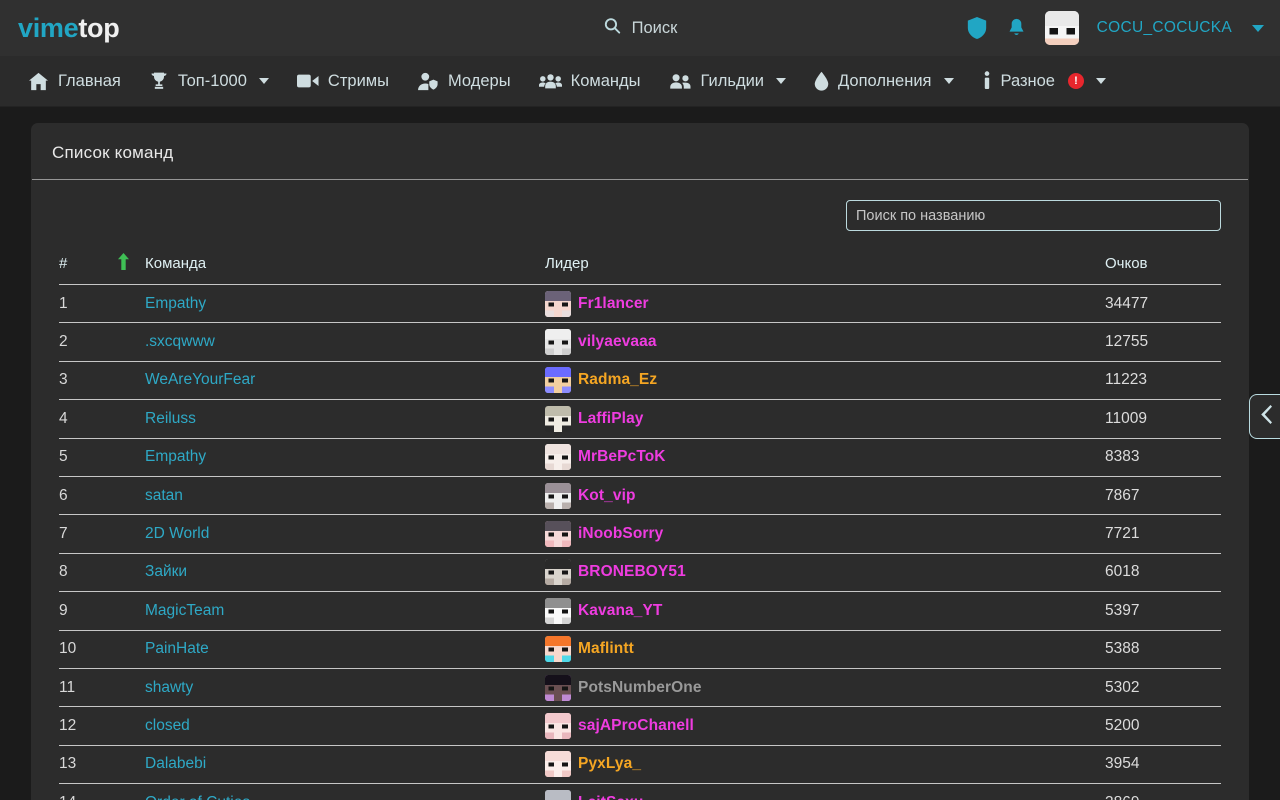 The image size is (1280, 800). I want to click on cell-points: 8383, so click(1163, 457).